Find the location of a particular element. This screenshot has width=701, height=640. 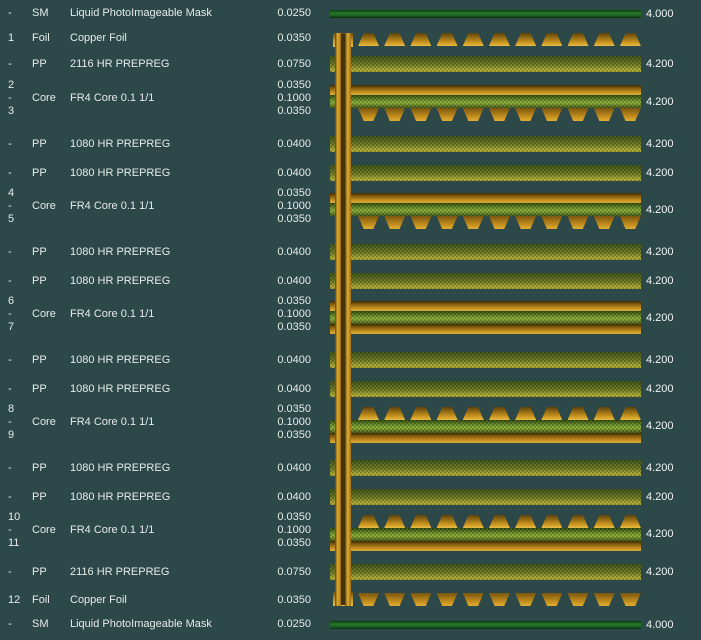

layer-number: 8 - 9 is located at coordinates (11, 422).